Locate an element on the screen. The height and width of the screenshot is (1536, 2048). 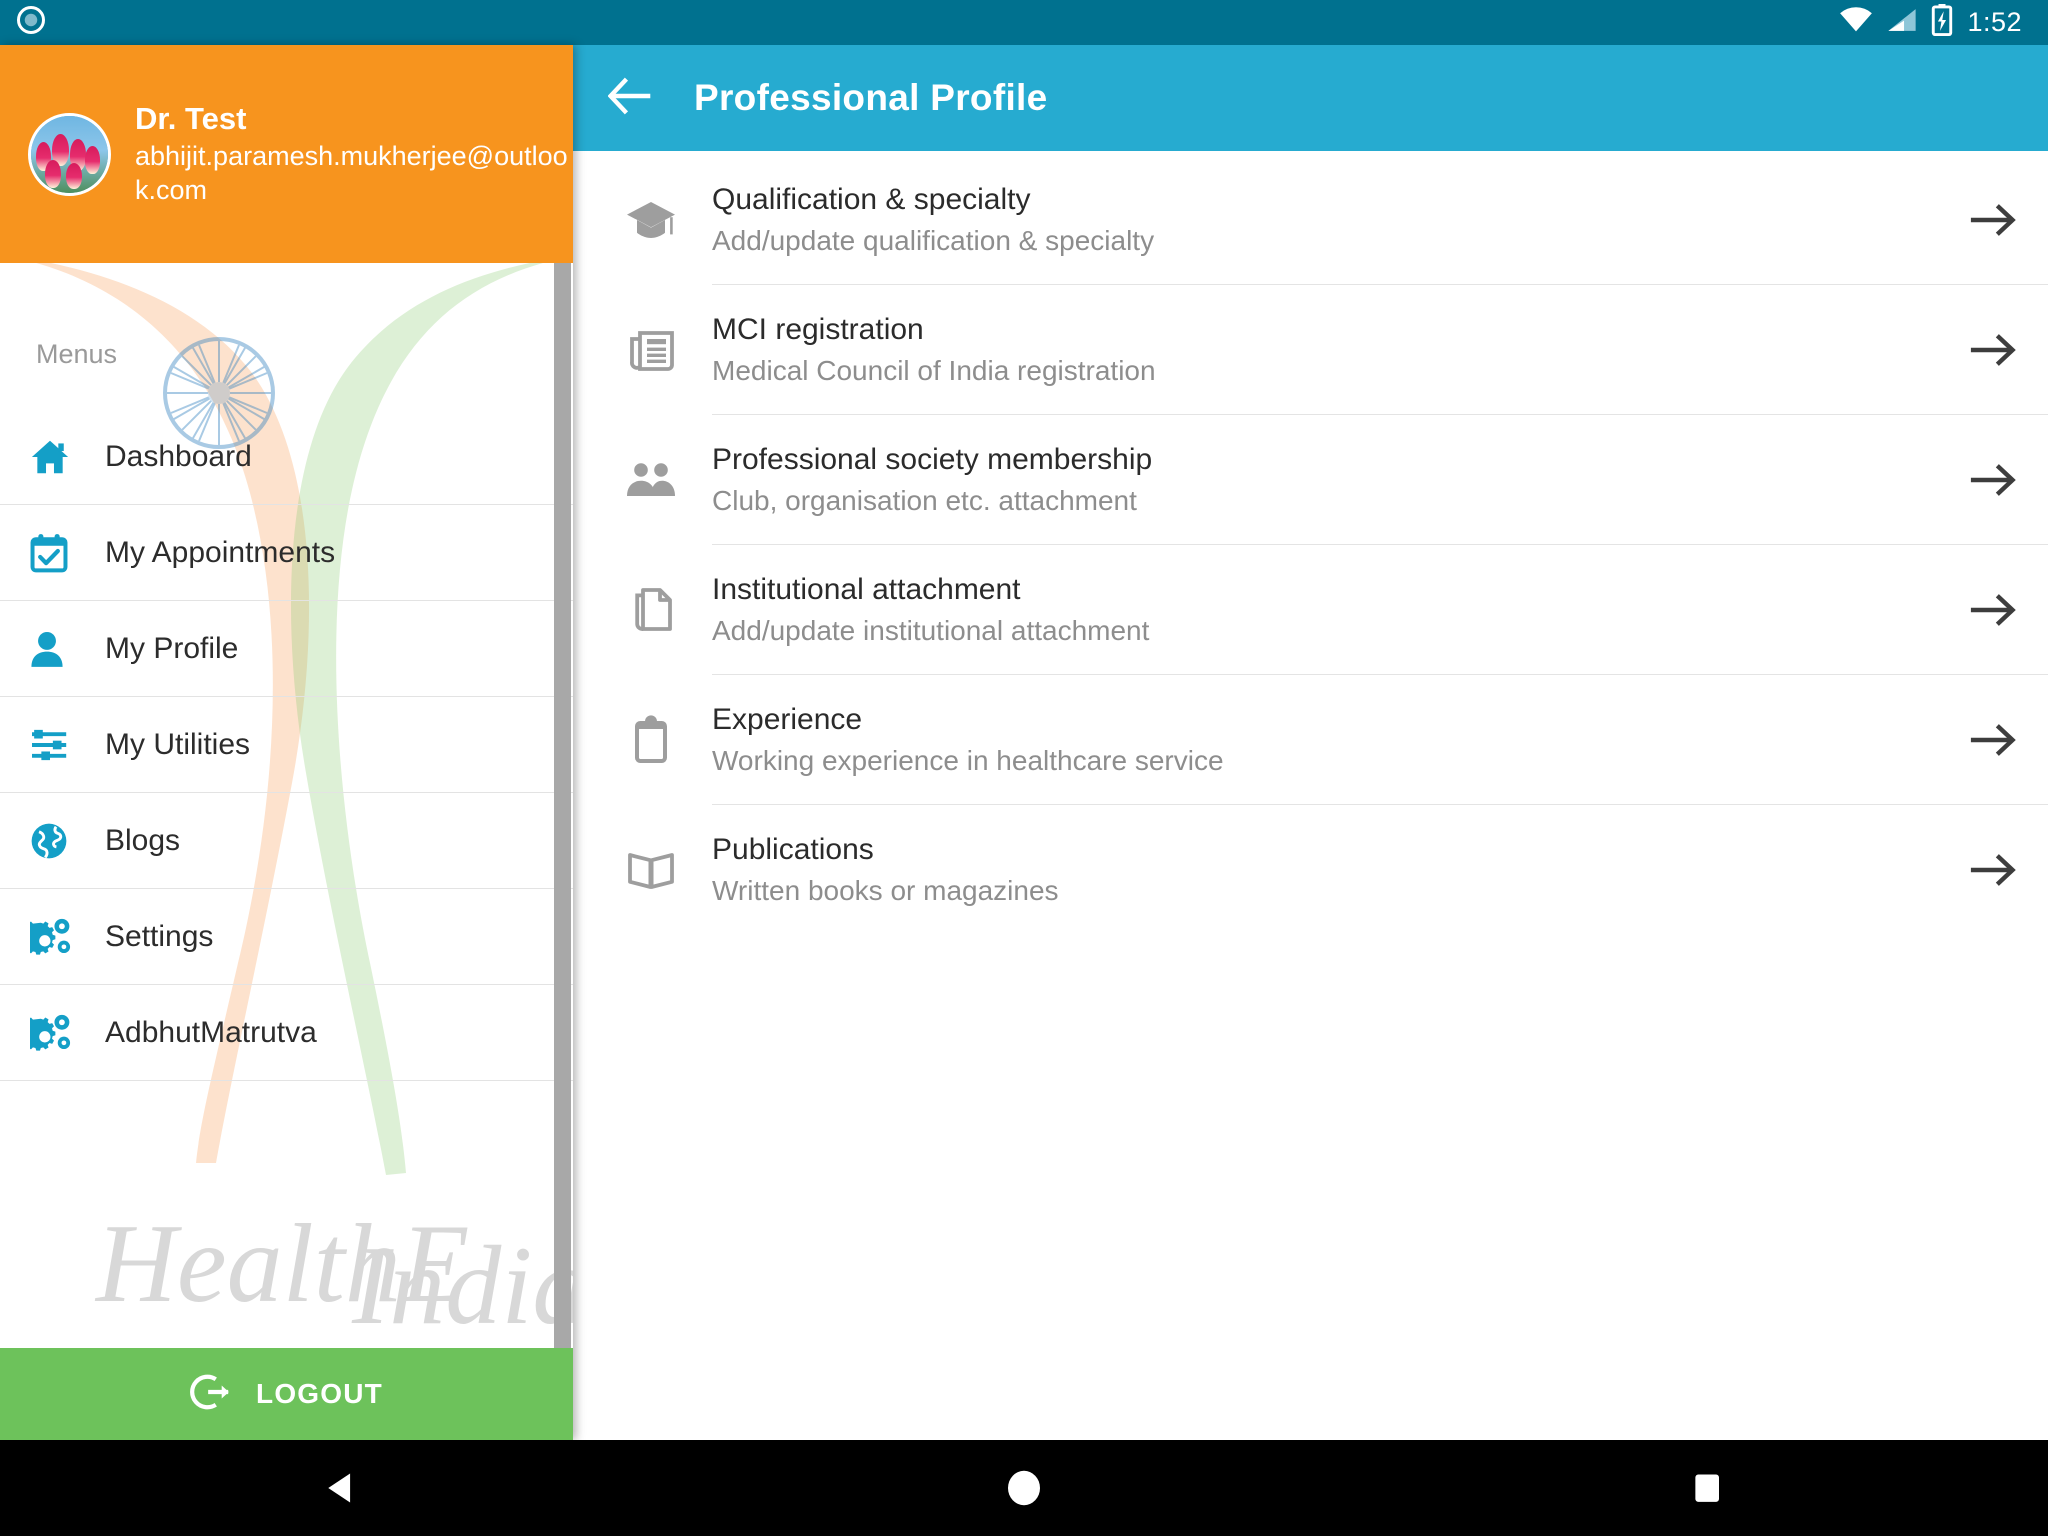
circle-notification-icon is located at coordinates (31, 22).